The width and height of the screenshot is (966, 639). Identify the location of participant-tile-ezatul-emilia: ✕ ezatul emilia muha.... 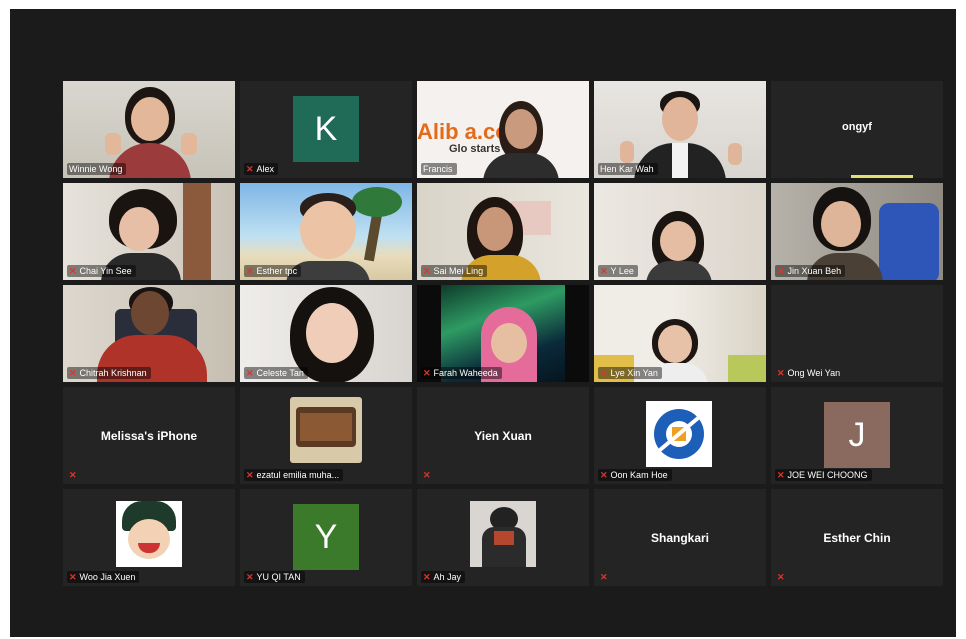
(326, 435).